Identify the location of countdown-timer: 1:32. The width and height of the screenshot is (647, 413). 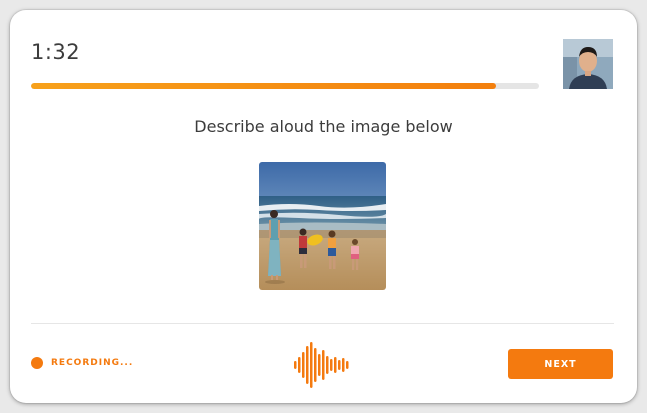
(56, 52).